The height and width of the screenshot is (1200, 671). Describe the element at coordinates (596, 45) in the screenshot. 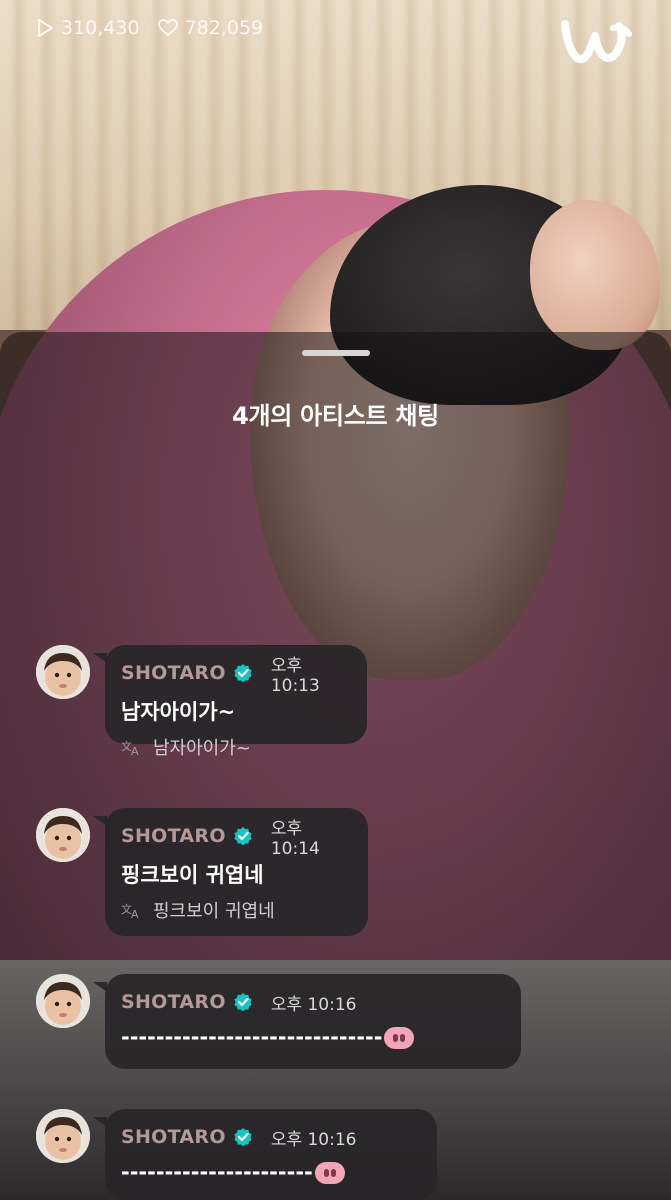

I see `weverse-logo-icon` at that location.